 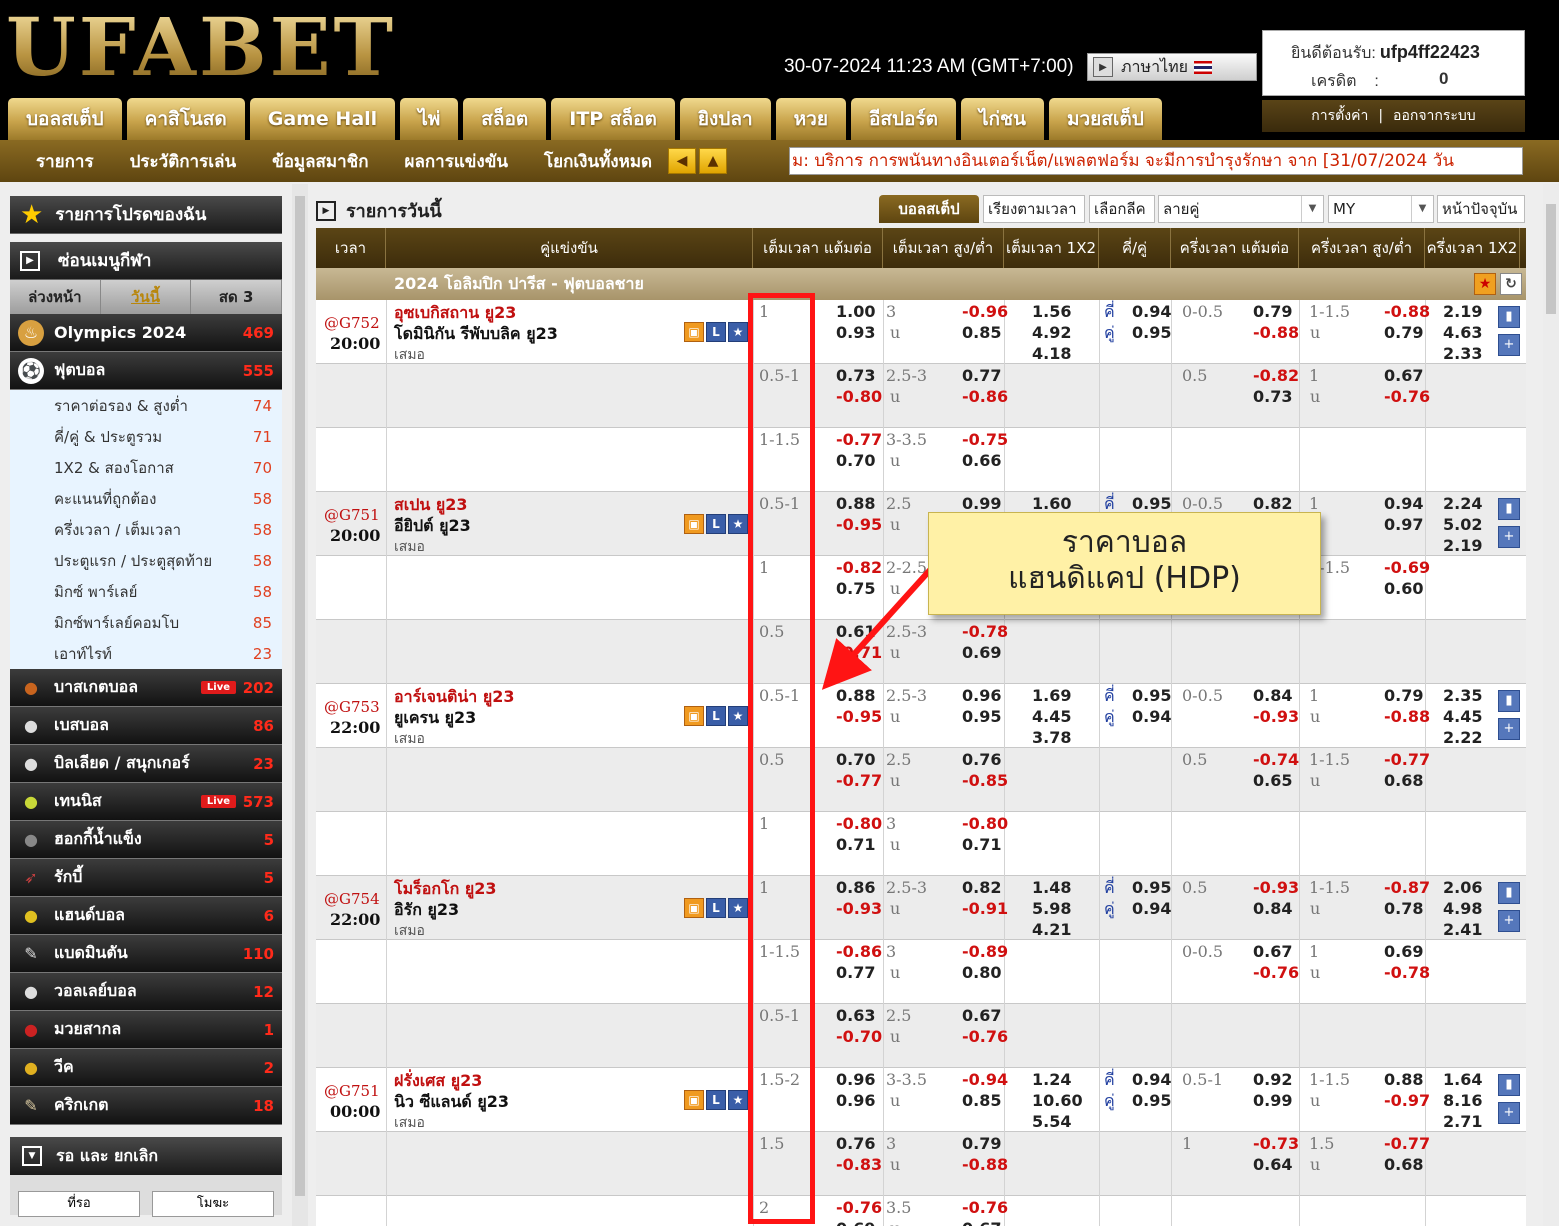 I want to click on odds-ou-over: -0.75, so click(x=985, y=439).